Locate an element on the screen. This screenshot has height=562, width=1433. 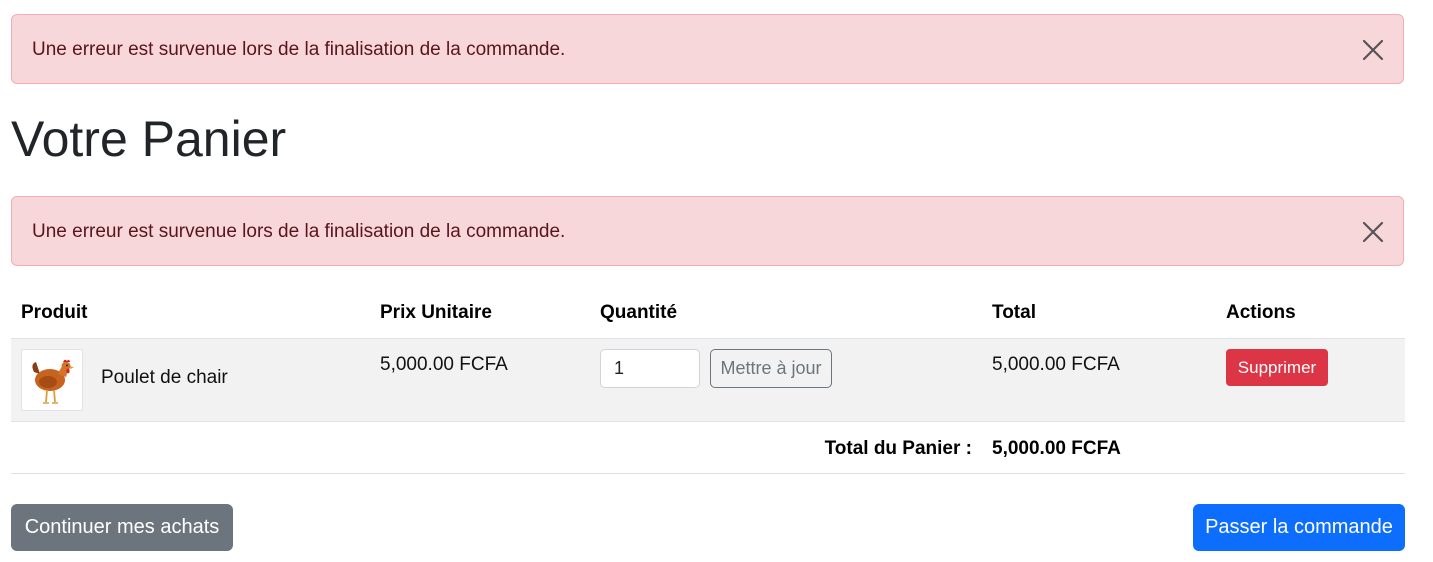
chicken-icon is located at coordinates (53, 381).